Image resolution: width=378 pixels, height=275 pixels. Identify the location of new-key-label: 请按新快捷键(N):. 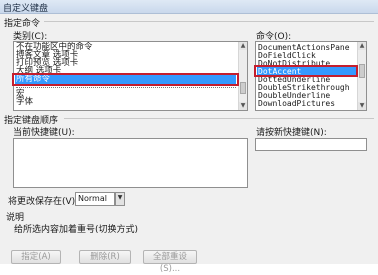
(291, 133).